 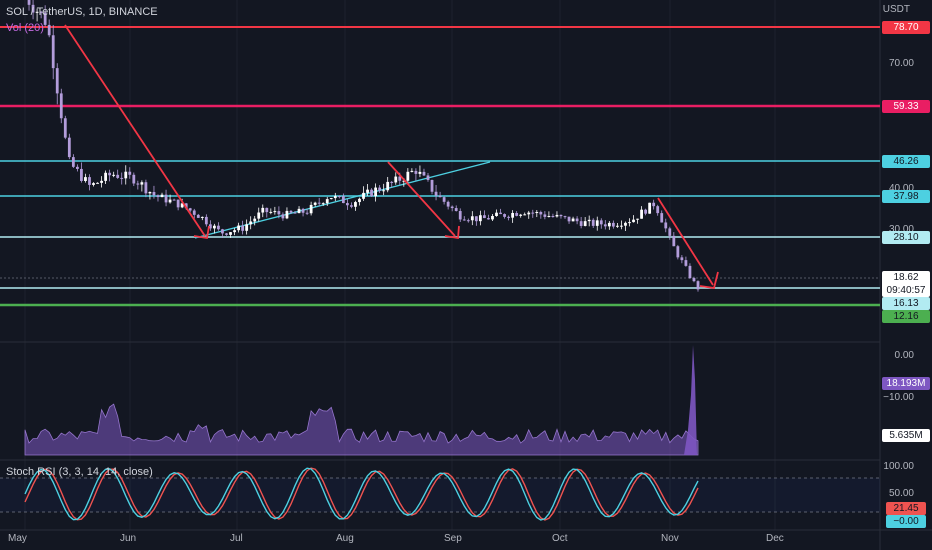 I want to click on rsi-axis-100: 100.00, so click(x=898, y=466).